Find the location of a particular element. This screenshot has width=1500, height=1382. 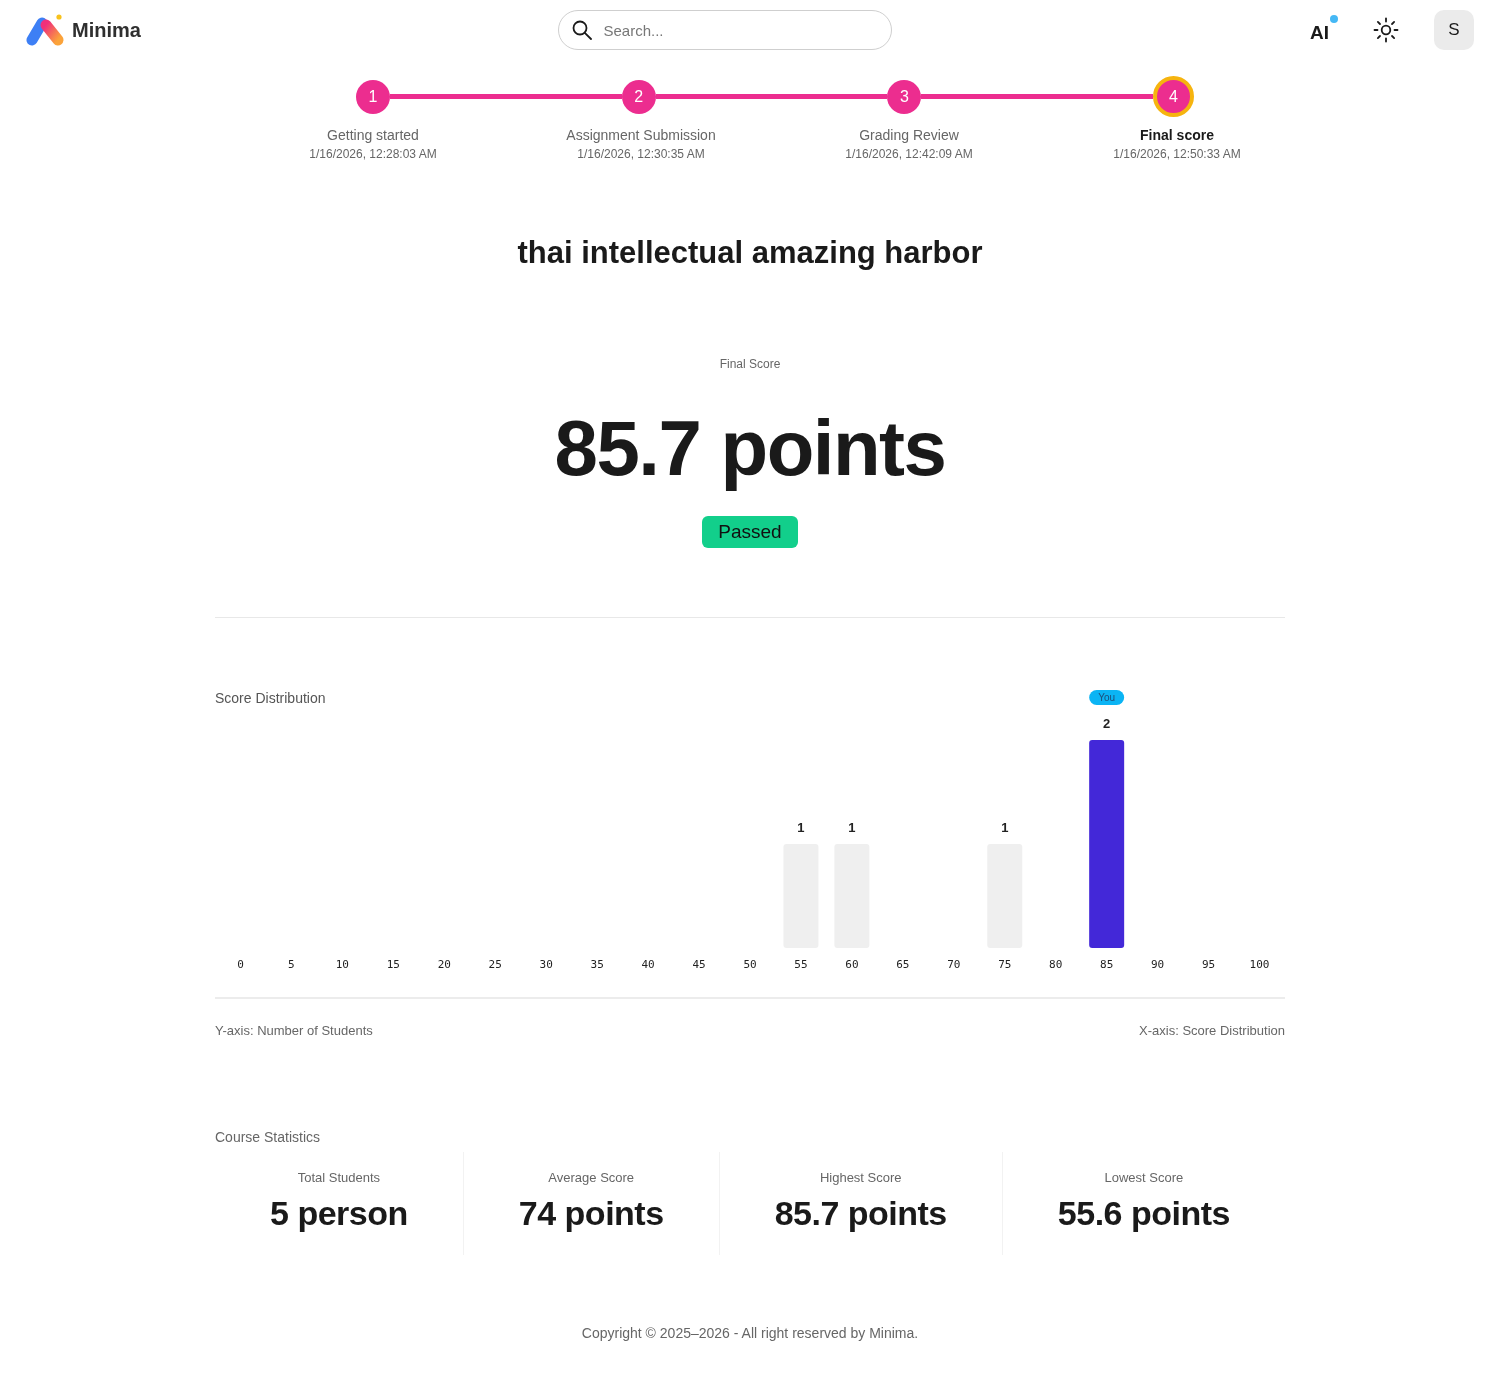

axis-tick-label: 60 is located at coordinates (852, 964).